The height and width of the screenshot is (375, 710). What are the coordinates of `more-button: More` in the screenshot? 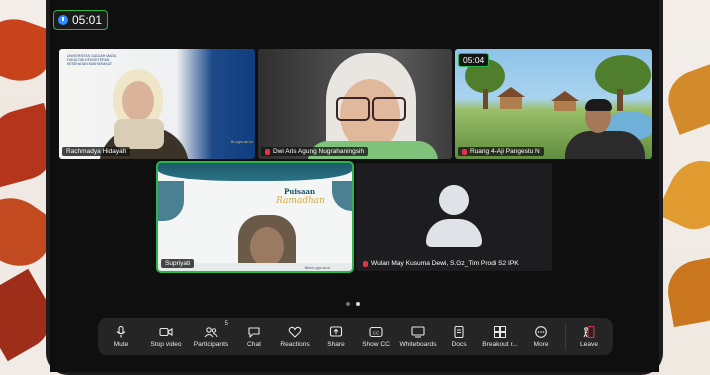 It's located at (541, 336).